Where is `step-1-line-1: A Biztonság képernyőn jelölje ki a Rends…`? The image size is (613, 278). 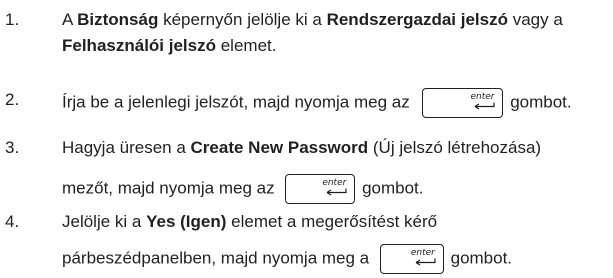 step-1-line-1: A Biztonság képernyőn jelölje ki a Rends… is located at coordinates (312, 19).